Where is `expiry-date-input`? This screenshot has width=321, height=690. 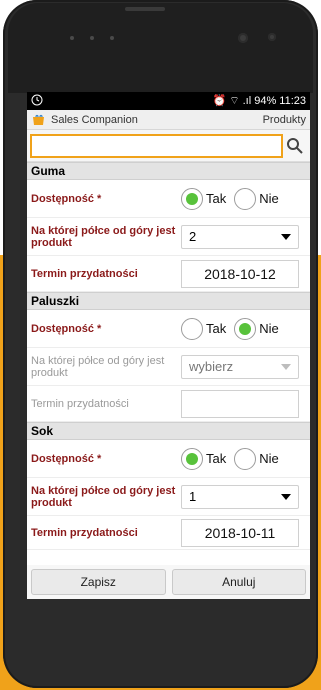
expiry-date-input is located at coordinates (240, 403).